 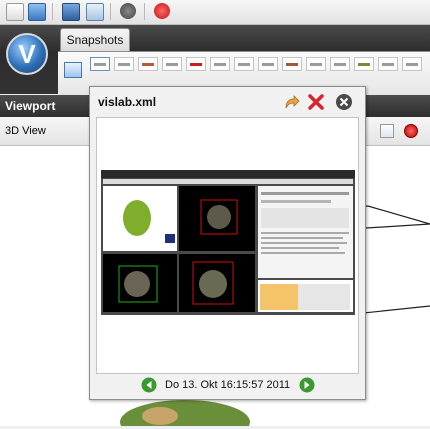 I want to click on snapshot-thumbnail-strip, so click(x=260, y=66).